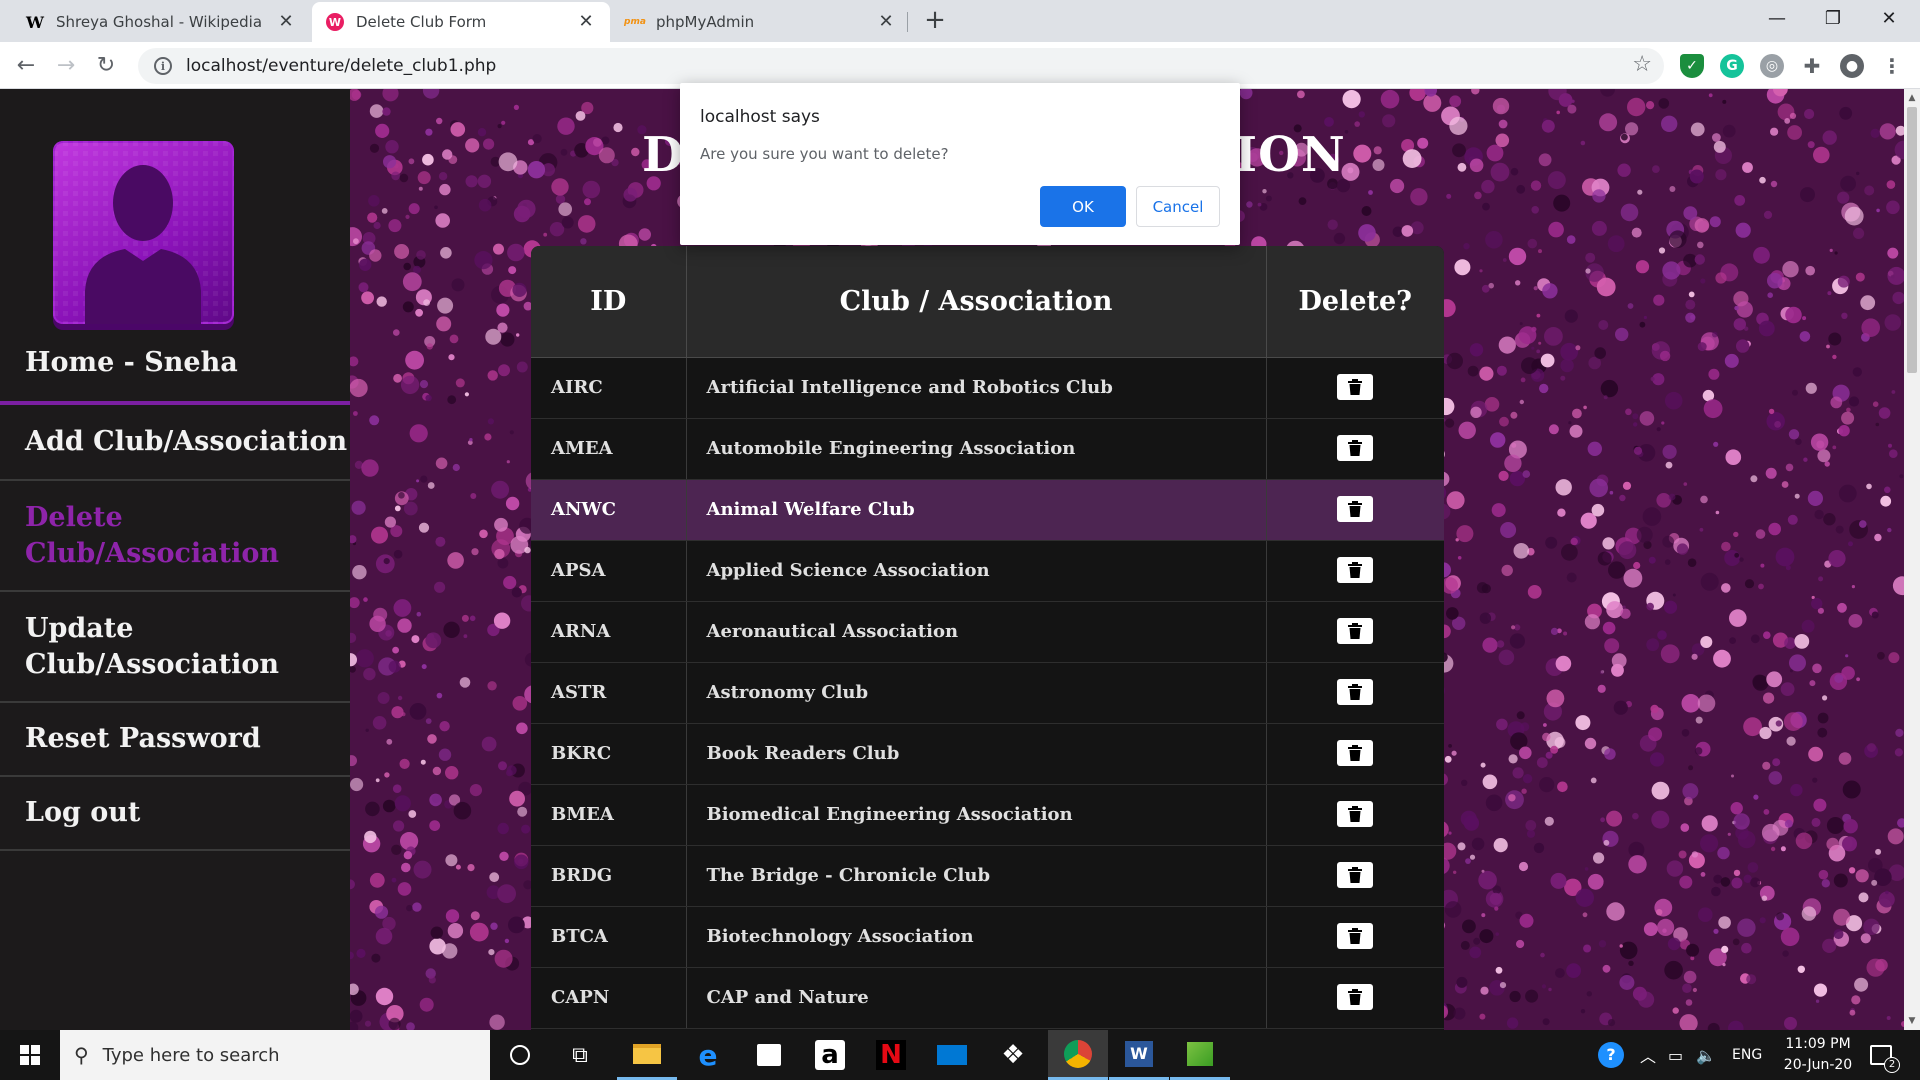  I want to click on store-icon, so click(769, 1055).